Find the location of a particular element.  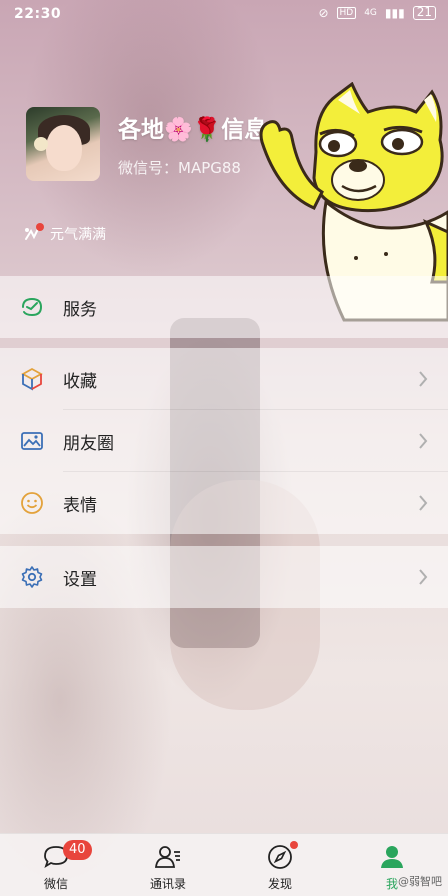

menu-item-stickers: 表情 is located at coordinates (224, 503).